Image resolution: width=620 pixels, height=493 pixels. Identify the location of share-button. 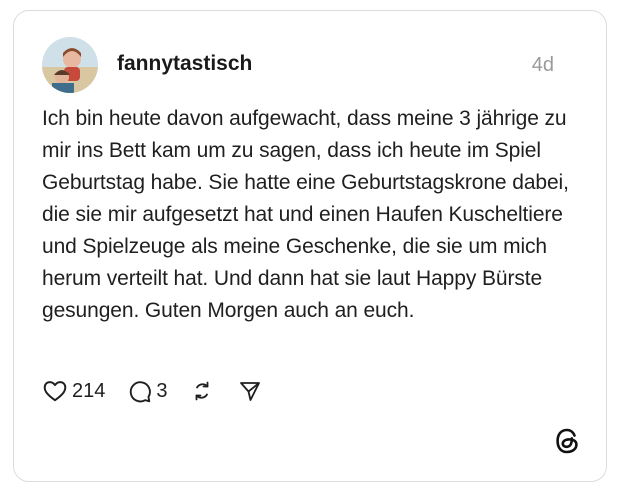
(250, 391).